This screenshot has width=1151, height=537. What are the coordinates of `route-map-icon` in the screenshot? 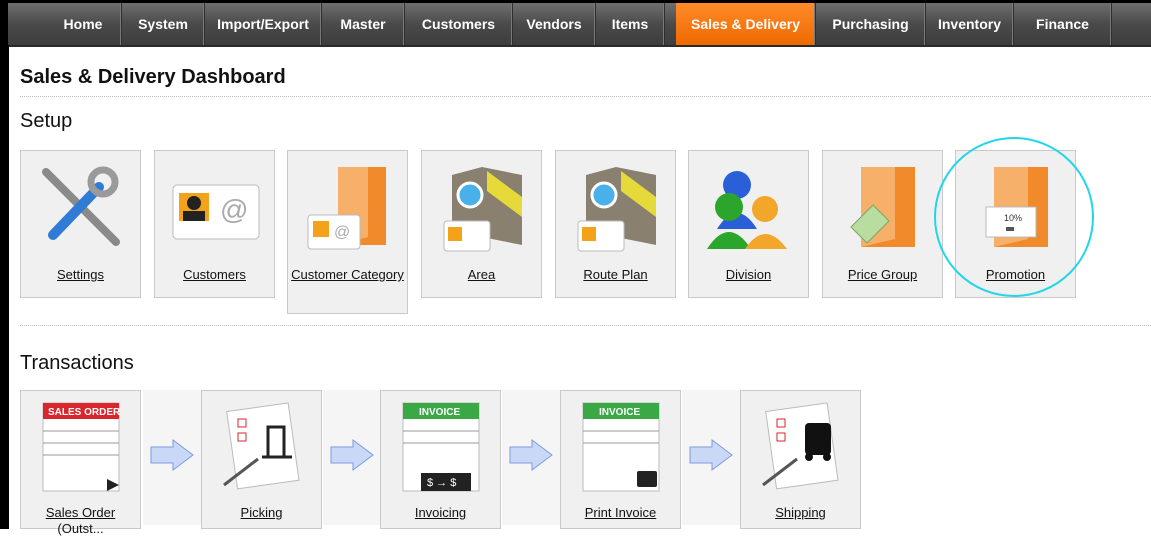 It's located at (616, 209).